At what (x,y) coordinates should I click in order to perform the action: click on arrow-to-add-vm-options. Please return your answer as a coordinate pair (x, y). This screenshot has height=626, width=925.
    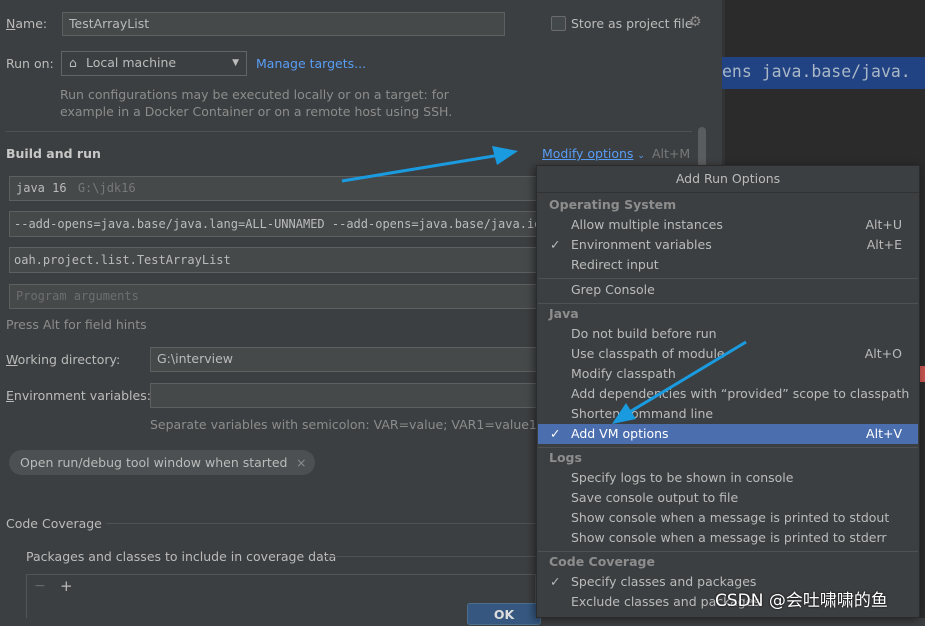
    Looking at the image, I should click on (679, 382).